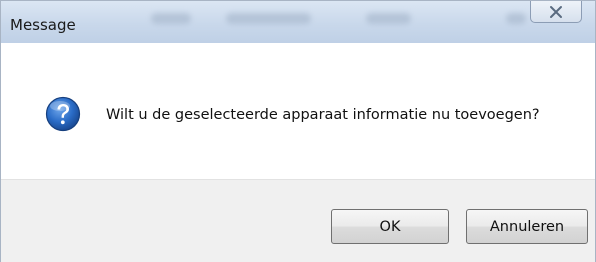 The width and height of the screenshot is (596, 262). Describe the element at coordinates (43, 25) in the screenshot. I see `window-title: Message` at that location.